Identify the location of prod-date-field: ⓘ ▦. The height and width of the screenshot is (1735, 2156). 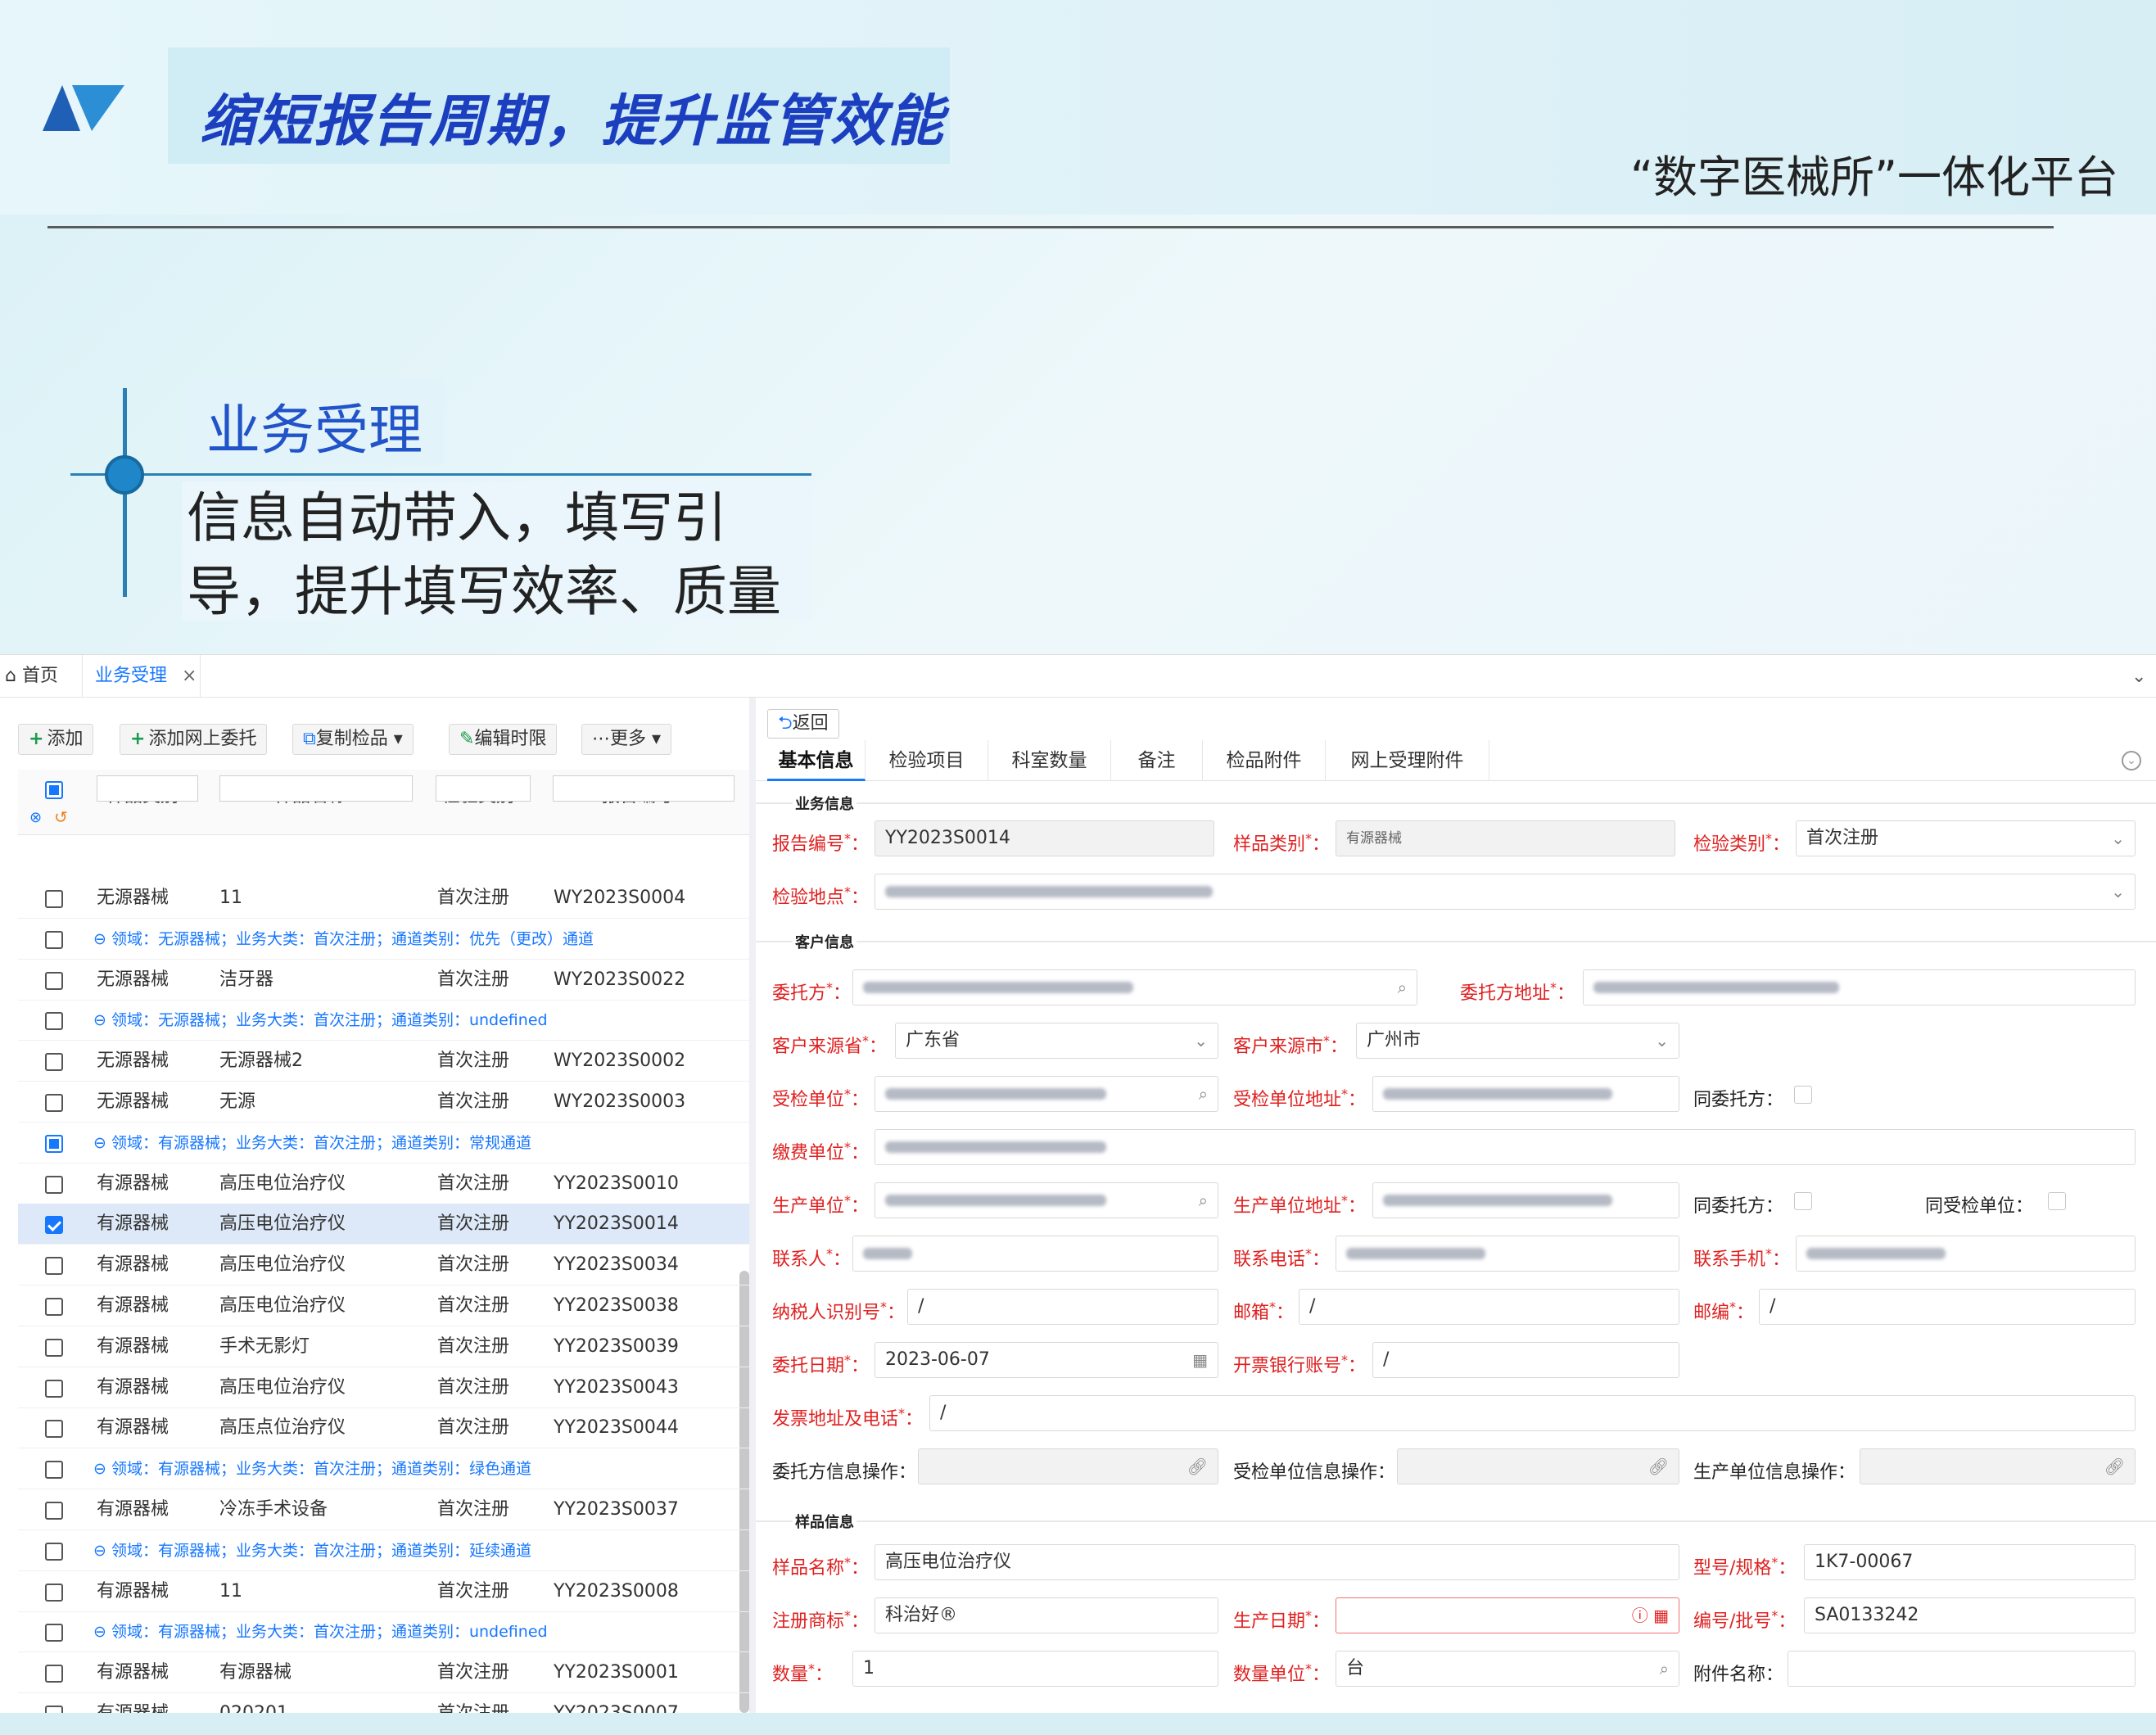
(1507, 1615).